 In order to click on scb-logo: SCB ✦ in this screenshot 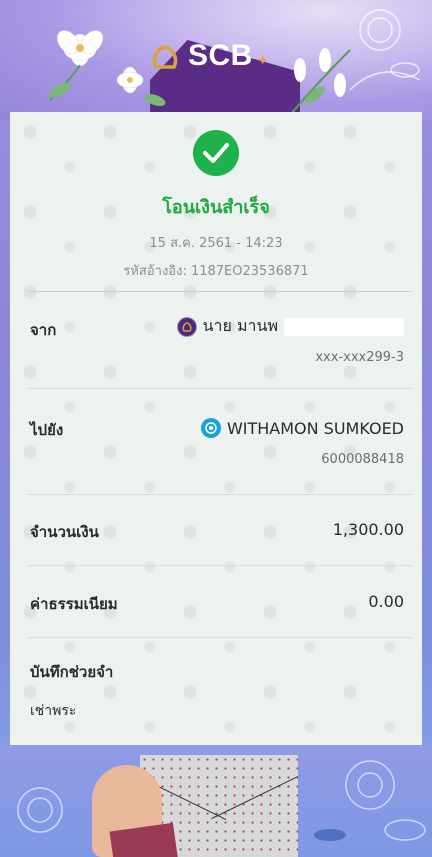, I will do `click(208, 56)`.